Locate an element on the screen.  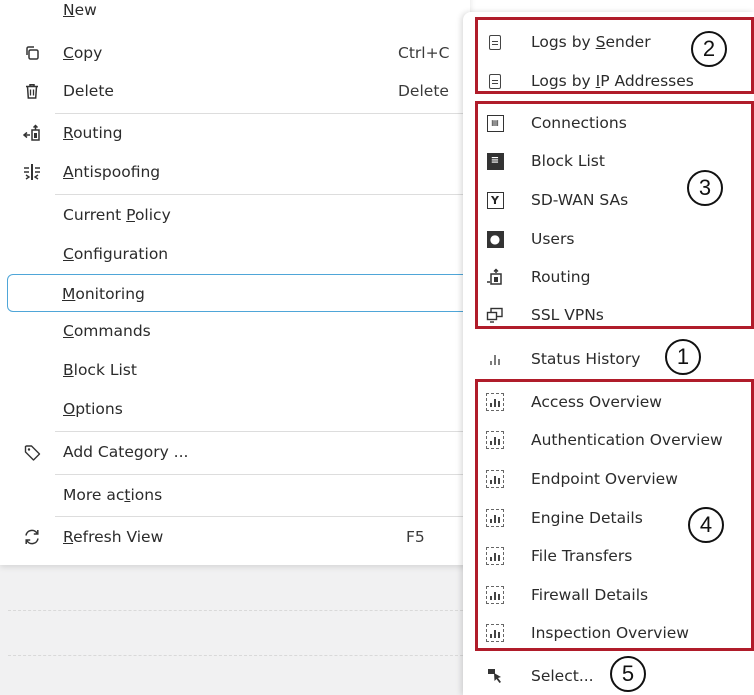
submenu-item-authentication-overview: Authentication Overview is located at coordinates (610, 440).